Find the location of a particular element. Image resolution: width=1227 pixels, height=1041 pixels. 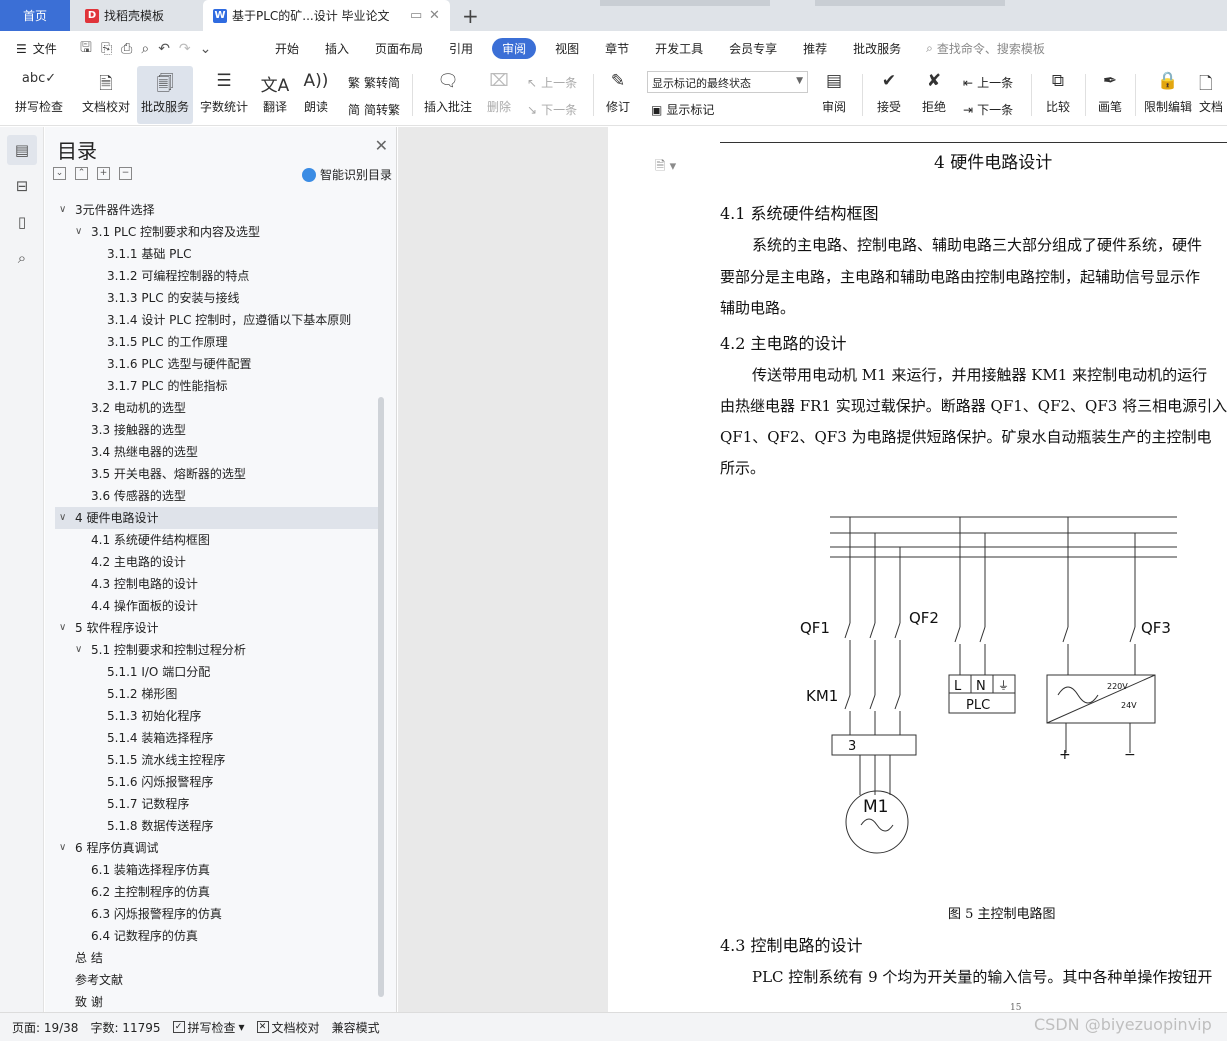

menu-item: 开发工具 is located at coordinates (679, 48).